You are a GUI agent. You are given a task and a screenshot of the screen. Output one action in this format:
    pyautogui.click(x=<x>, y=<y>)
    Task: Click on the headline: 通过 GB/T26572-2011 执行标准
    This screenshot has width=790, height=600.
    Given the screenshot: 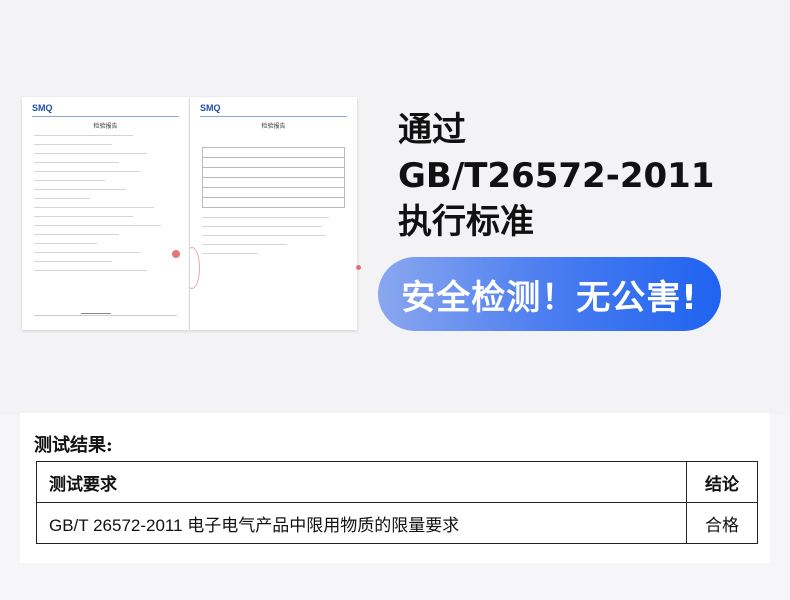 What is the action you would take?
    pyautogui.click(x=556, y=176)
    